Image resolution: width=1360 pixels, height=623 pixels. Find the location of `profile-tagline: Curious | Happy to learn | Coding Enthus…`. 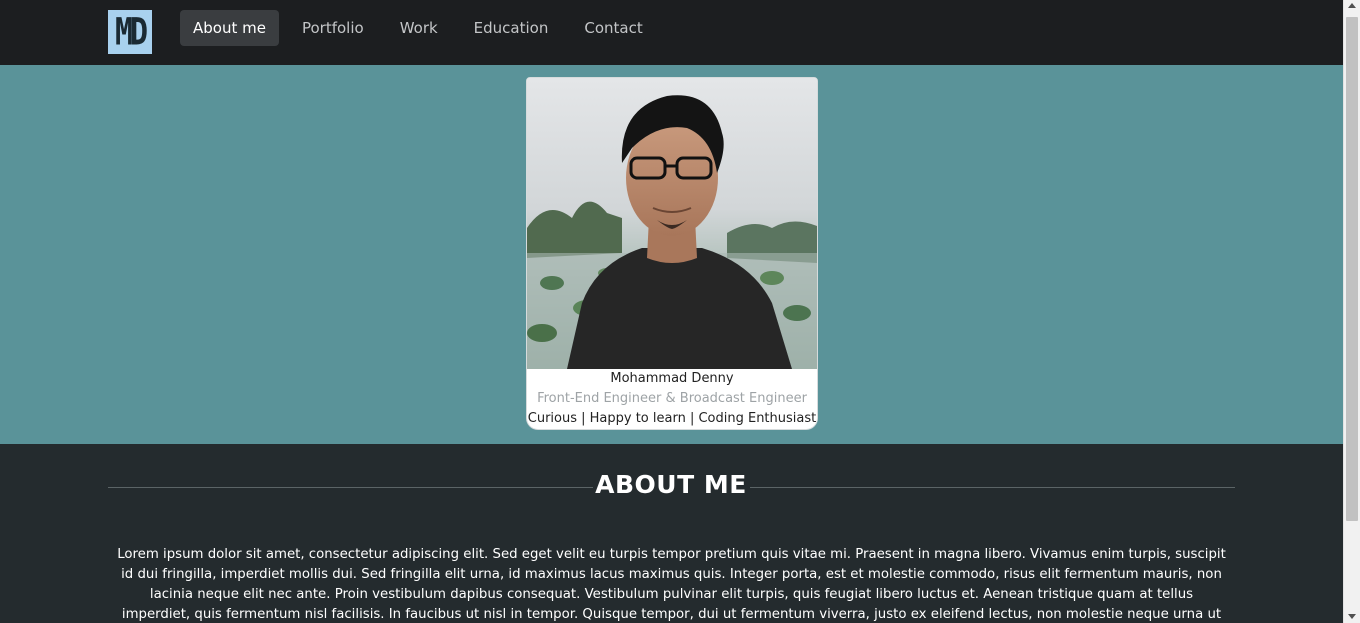

profile-tagline: Curious | Happy to learn | Coding Enthus… is located at coordinates (672, 418).